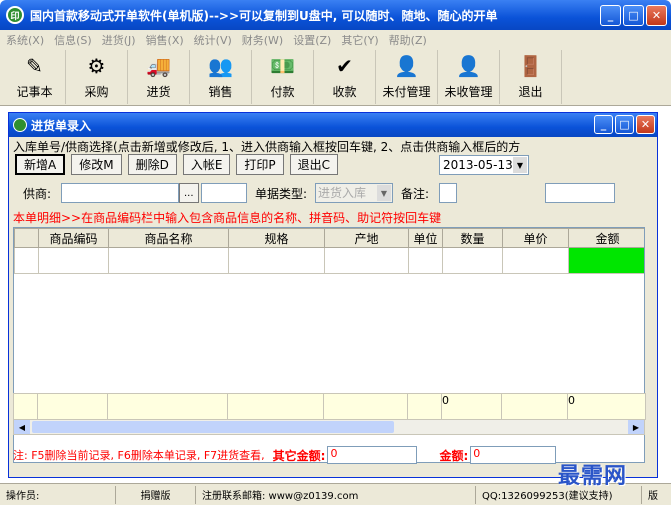 Image resolution: width=671 pixels, height=509 pixels. Describe the element at coordinates (224, 193) in the screenshot. I see `supplier-code-input` at that location.